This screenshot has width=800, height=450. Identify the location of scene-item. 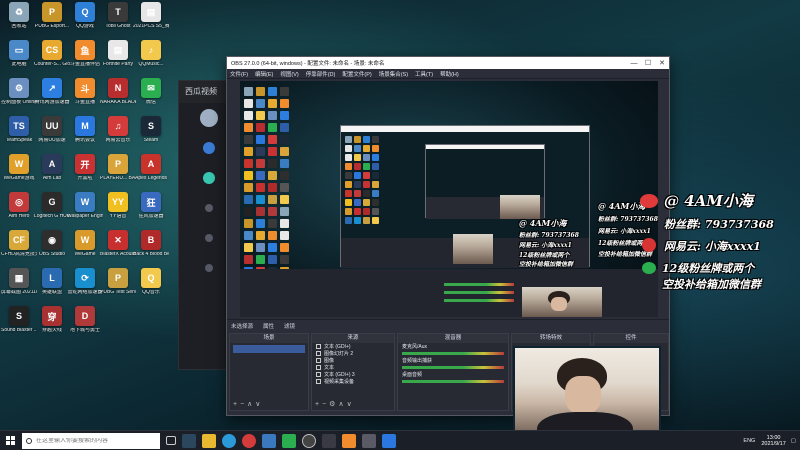
(269, 349).